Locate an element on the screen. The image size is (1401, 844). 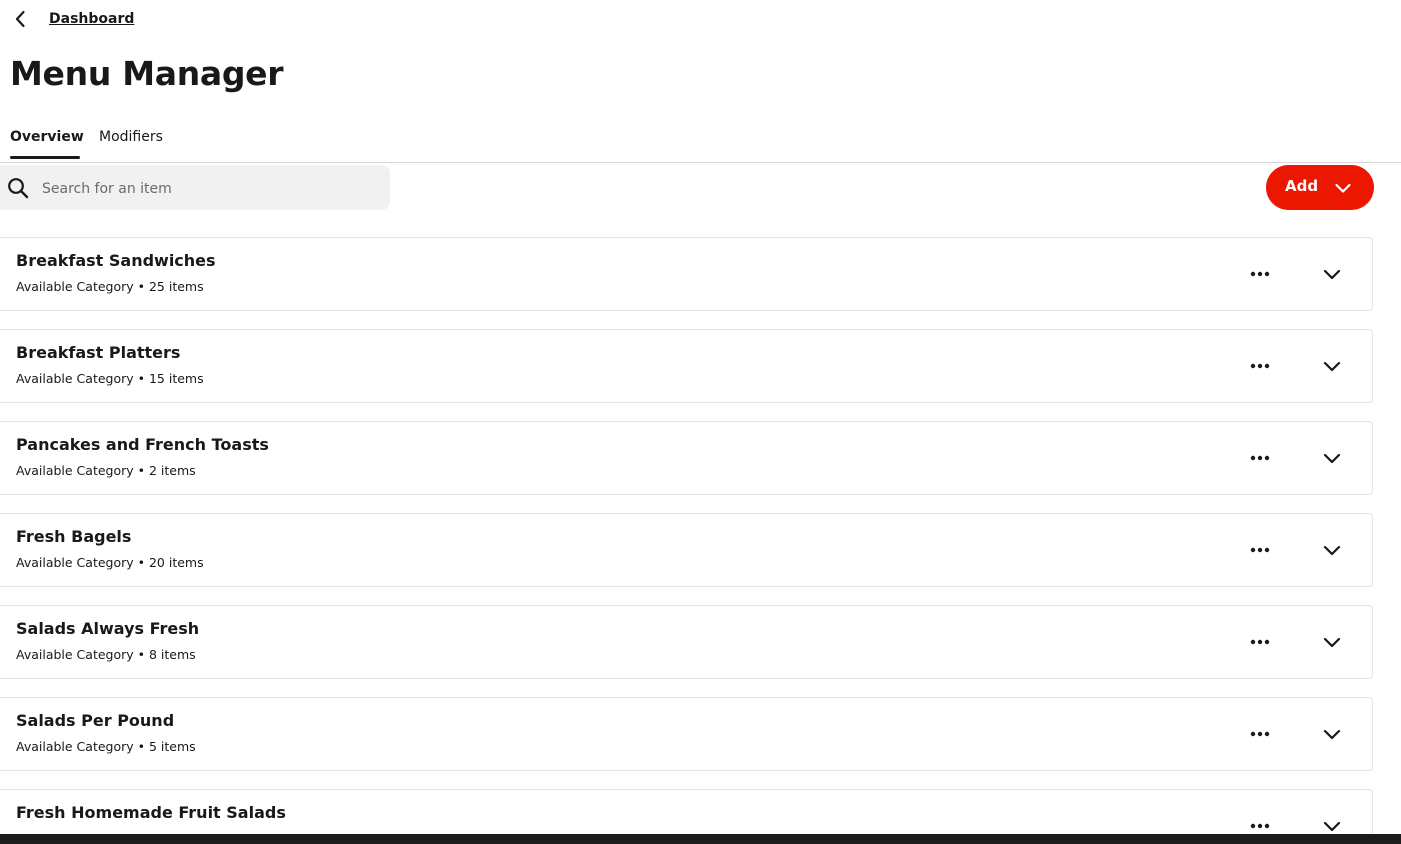
page-title: Menu Manager is located at coordinates (147, 73).